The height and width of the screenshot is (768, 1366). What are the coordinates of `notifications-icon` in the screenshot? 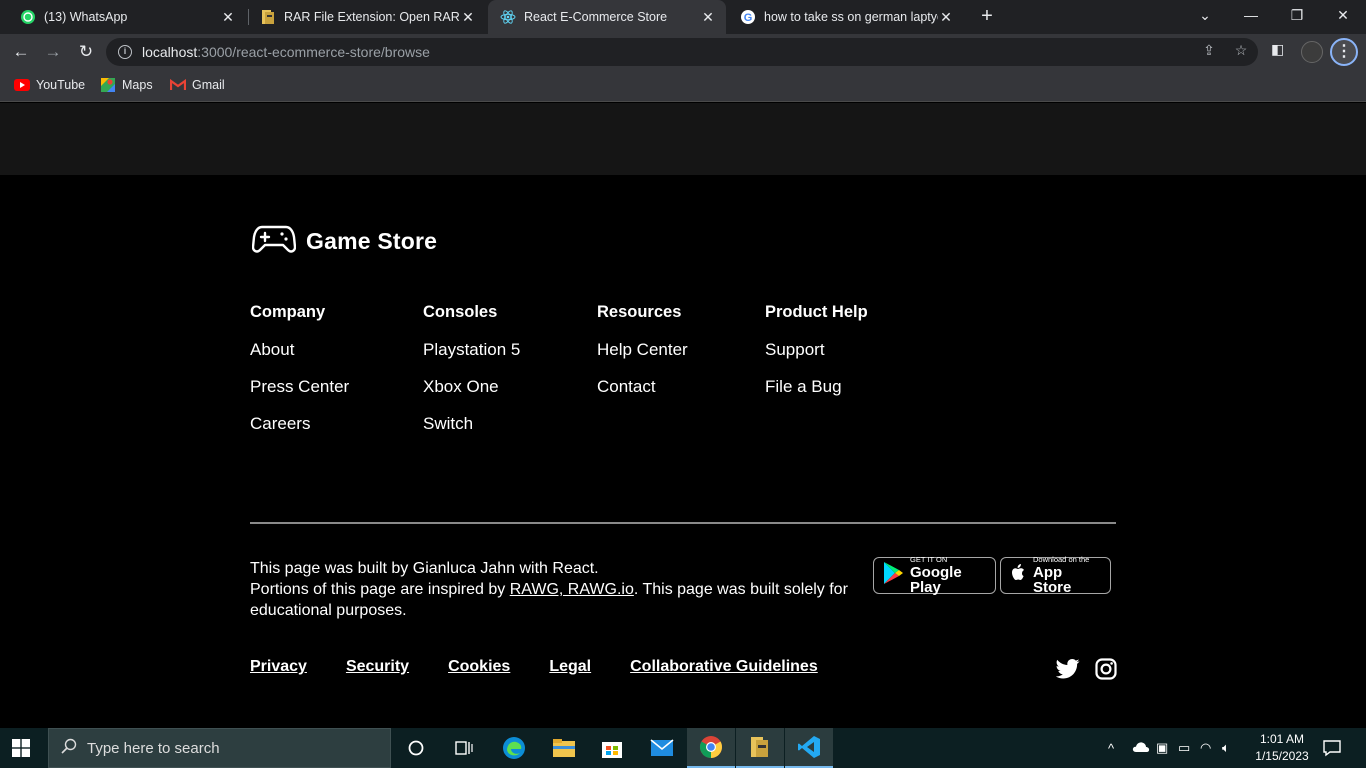 It's located at (1332, 748).